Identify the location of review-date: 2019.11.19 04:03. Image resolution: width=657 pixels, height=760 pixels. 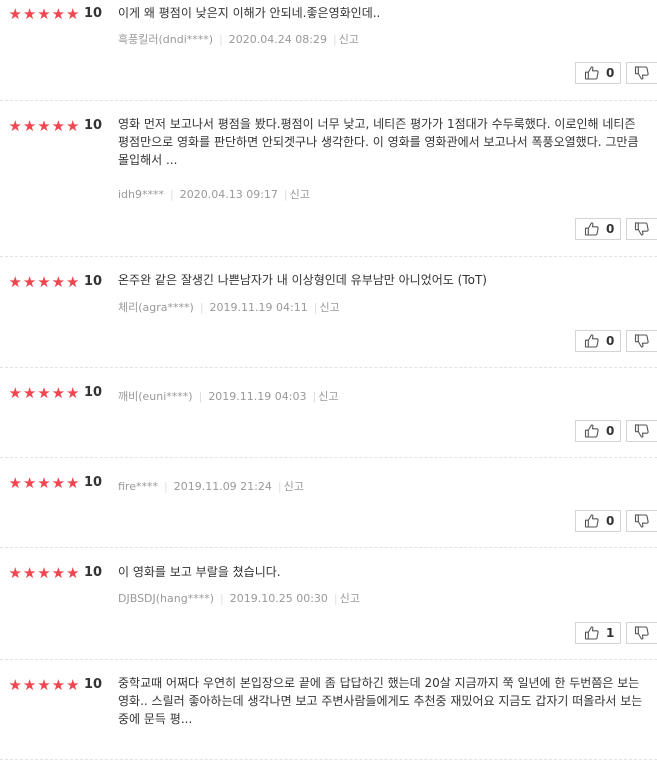
(257, 396).